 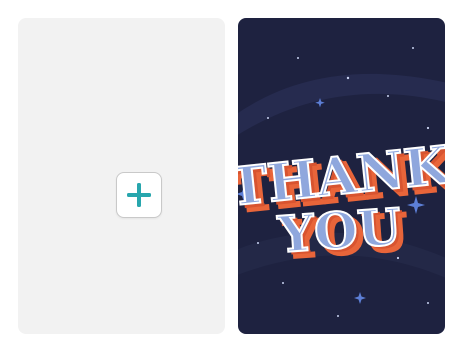 I want to click on you-lettering: YOU YOU YOU, so click(x=342, y=234).